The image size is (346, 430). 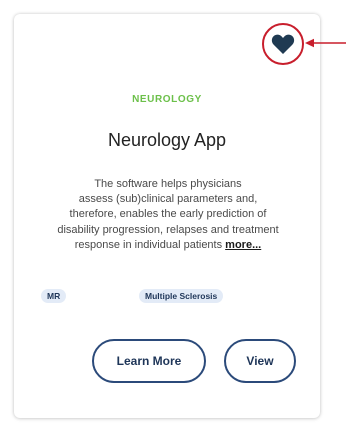 I want to click on description-line: assess (sub)clinical parameters and,, so click(x=168, y=199).